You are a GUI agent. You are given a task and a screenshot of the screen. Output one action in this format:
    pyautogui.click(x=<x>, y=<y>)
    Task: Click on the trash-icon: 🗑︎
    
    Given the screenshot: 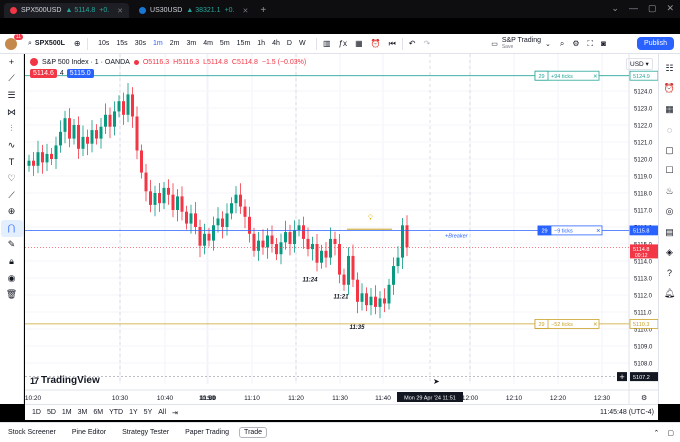 What is the action you would take?
    pyautogui.click(x=12, y=294)
    